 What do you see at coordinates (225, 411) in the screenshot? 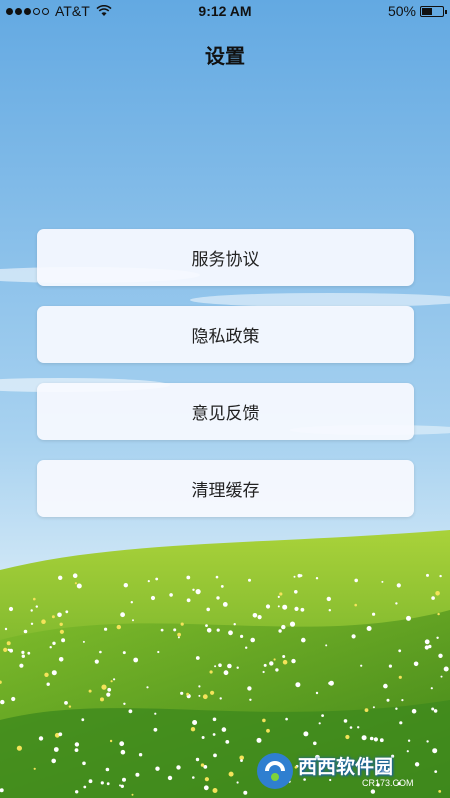
I see `feedback-button: 意见反馈` at bounding box center [225, 411].